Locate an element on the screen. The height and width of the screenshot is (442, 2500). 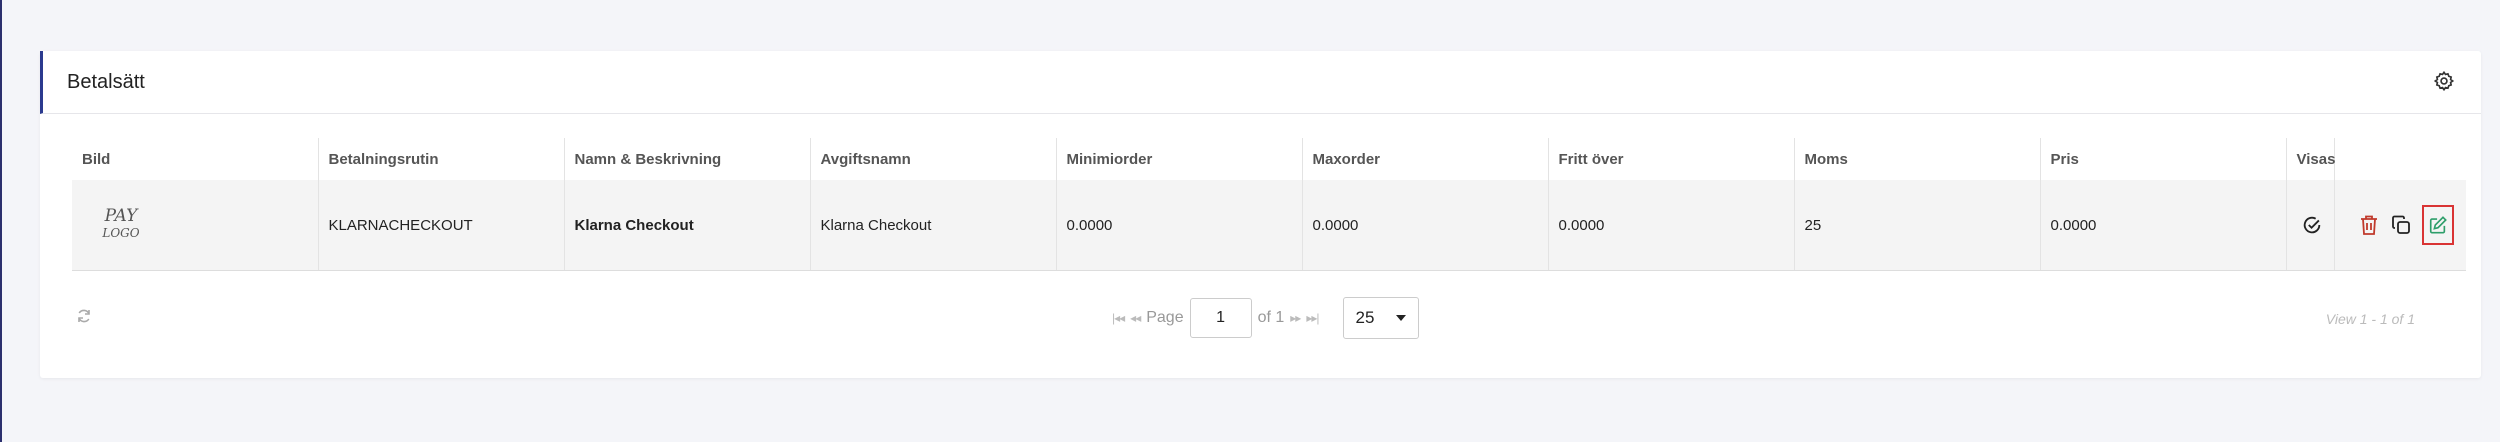
col-header-betalningsrutin: Betalningsrutin is located at coordinates (440, 159).